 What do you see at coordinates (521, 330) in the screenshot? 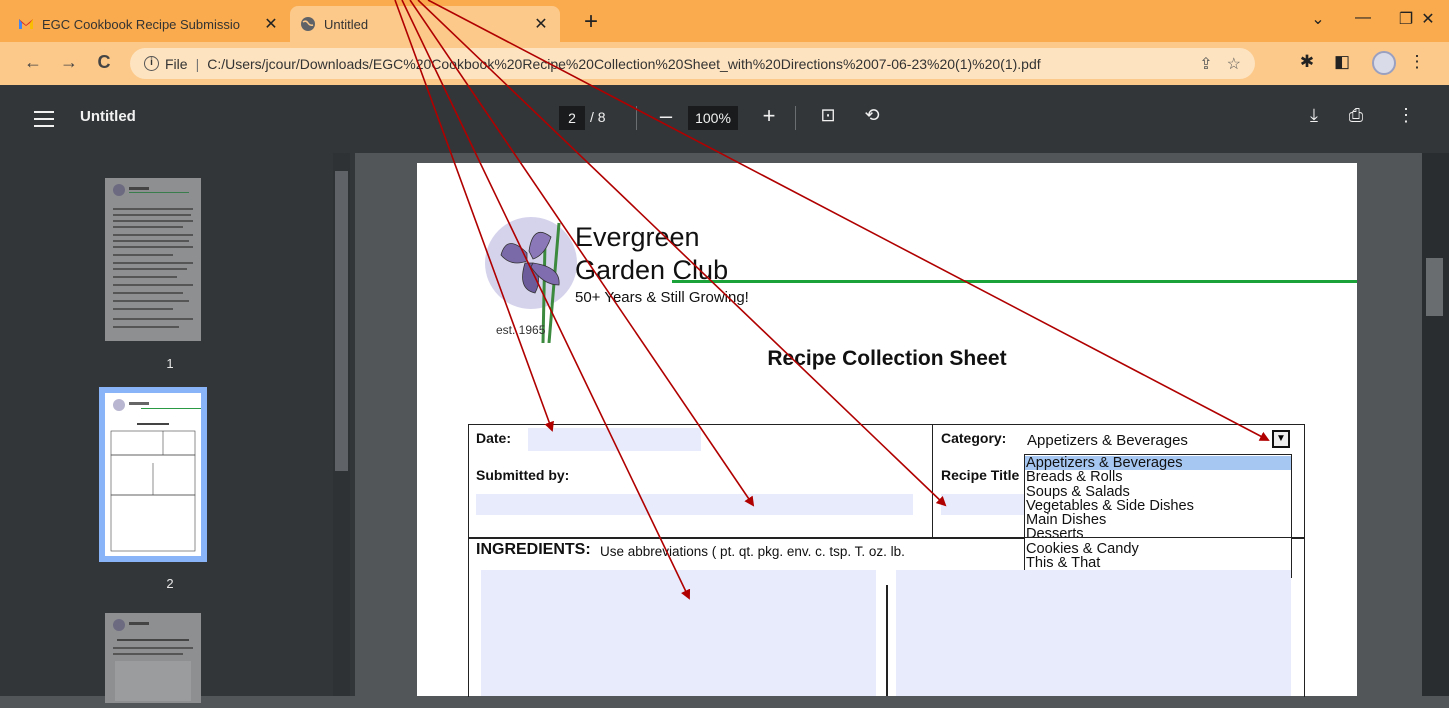
I see `established-label: est. 1965` at bounding box center [521, 330].